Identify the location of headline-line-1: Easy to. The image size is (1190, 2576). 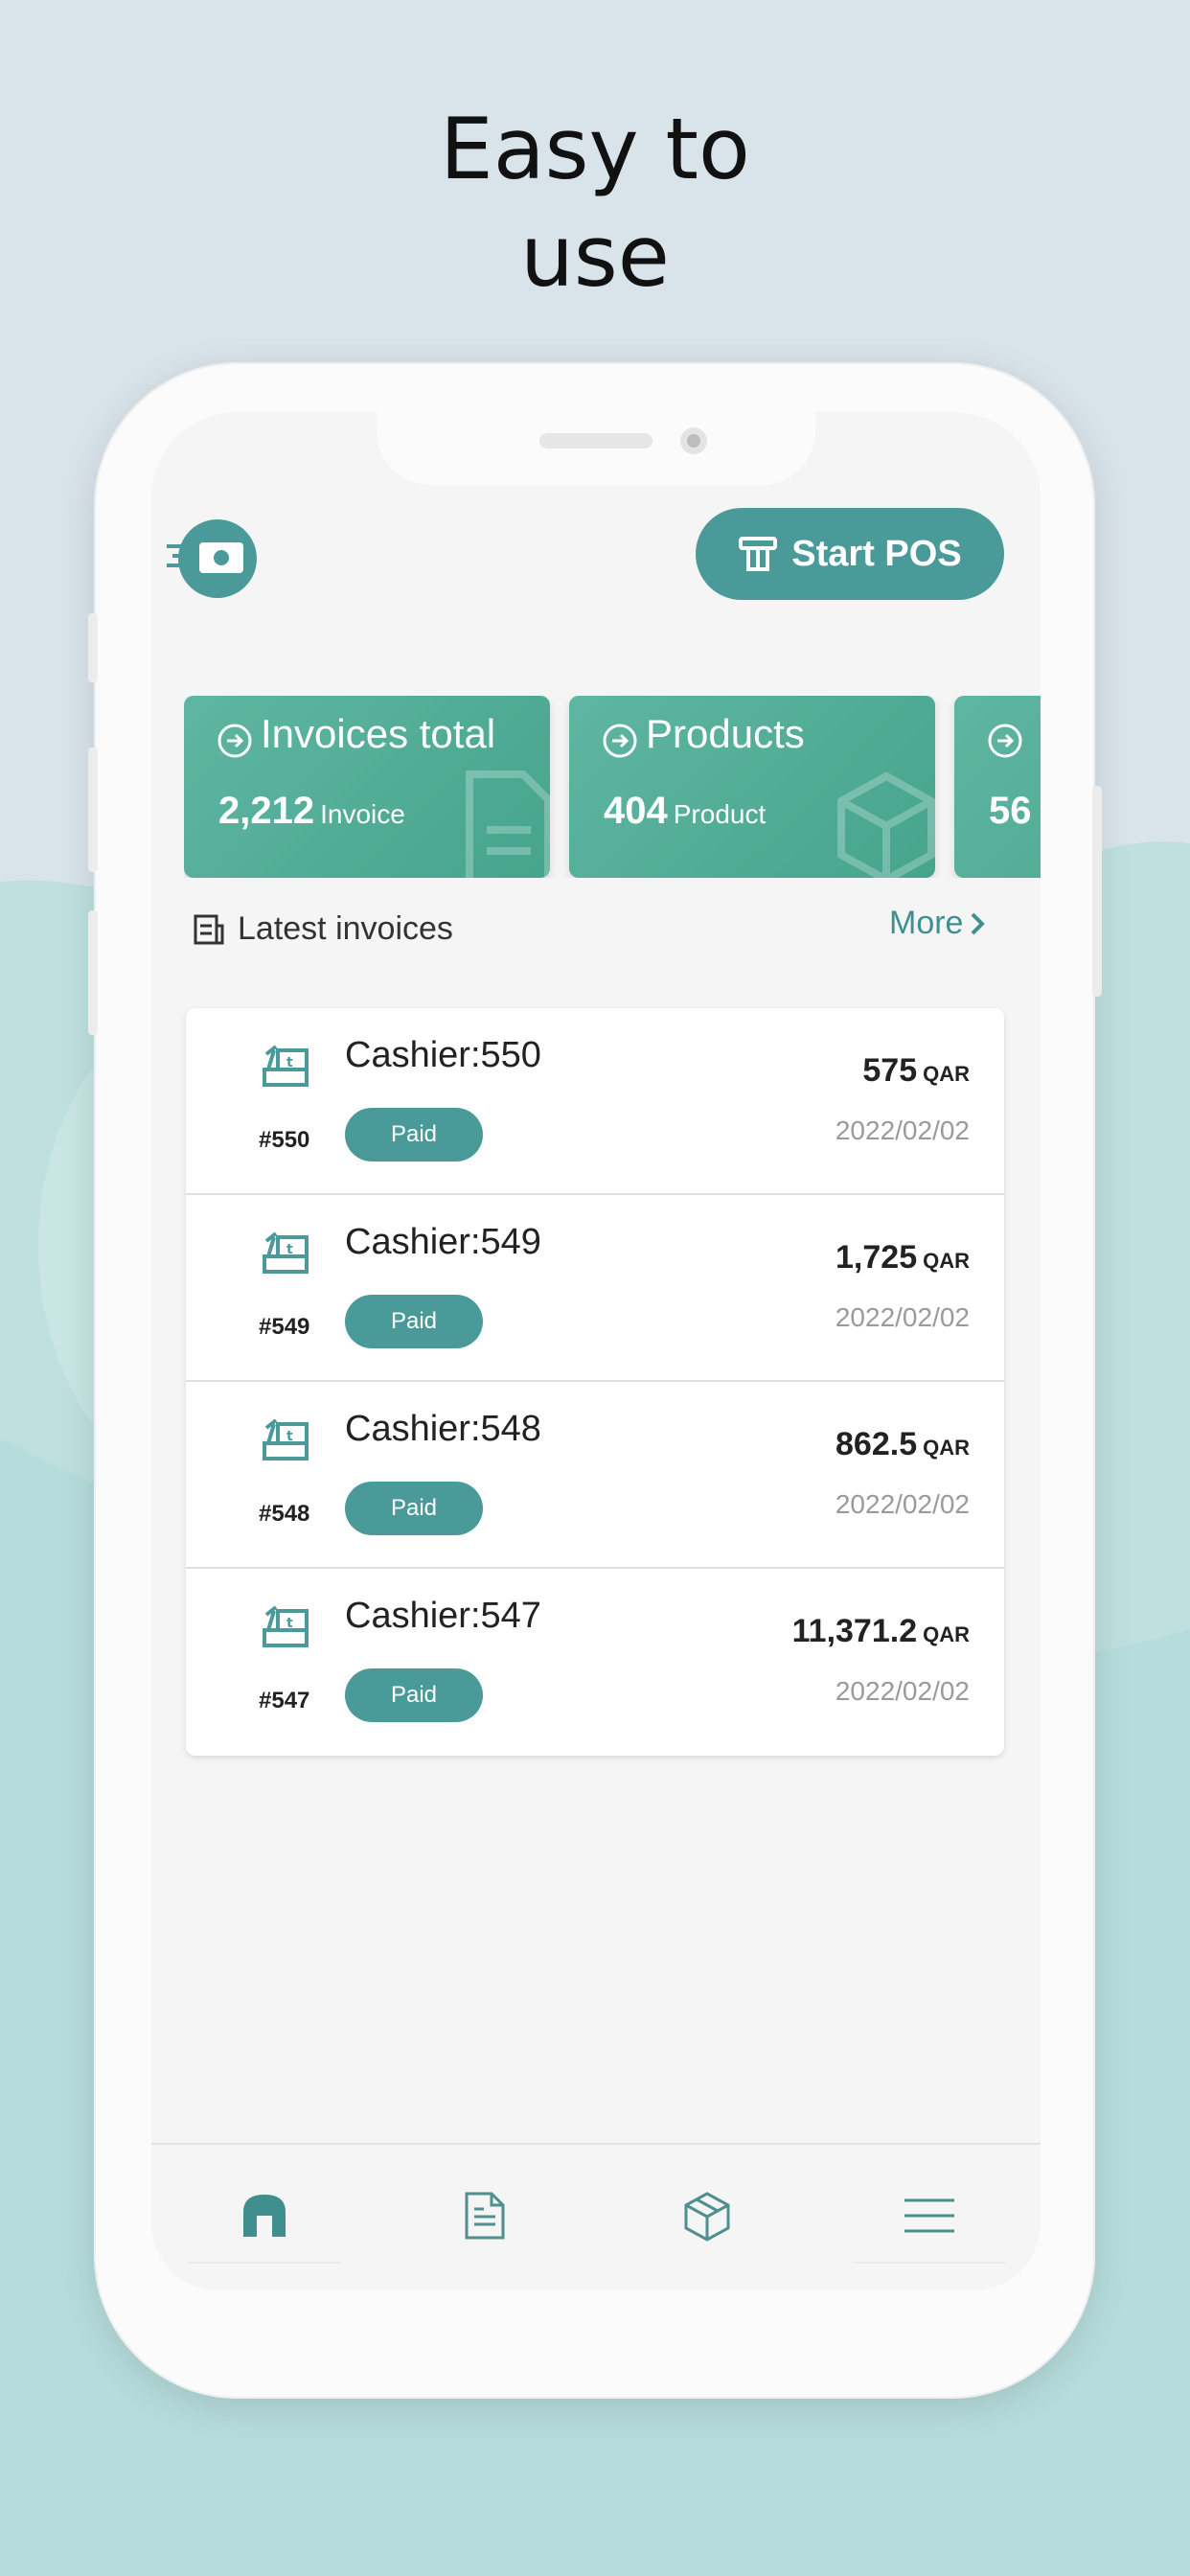
(595, 149).